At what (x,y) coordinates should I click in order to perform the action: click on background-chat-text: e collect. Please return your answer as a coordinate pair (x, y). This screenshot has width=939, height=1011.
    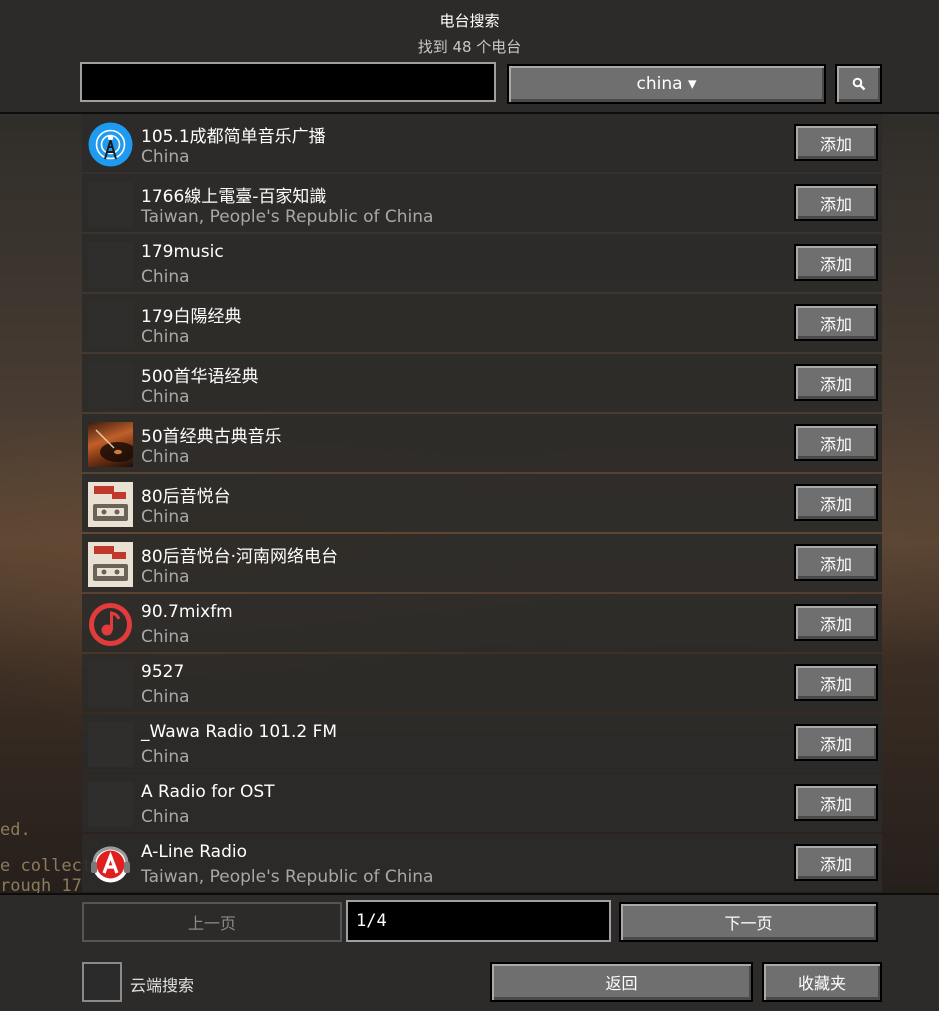
    Looking at the image, I should click on (46, 866).